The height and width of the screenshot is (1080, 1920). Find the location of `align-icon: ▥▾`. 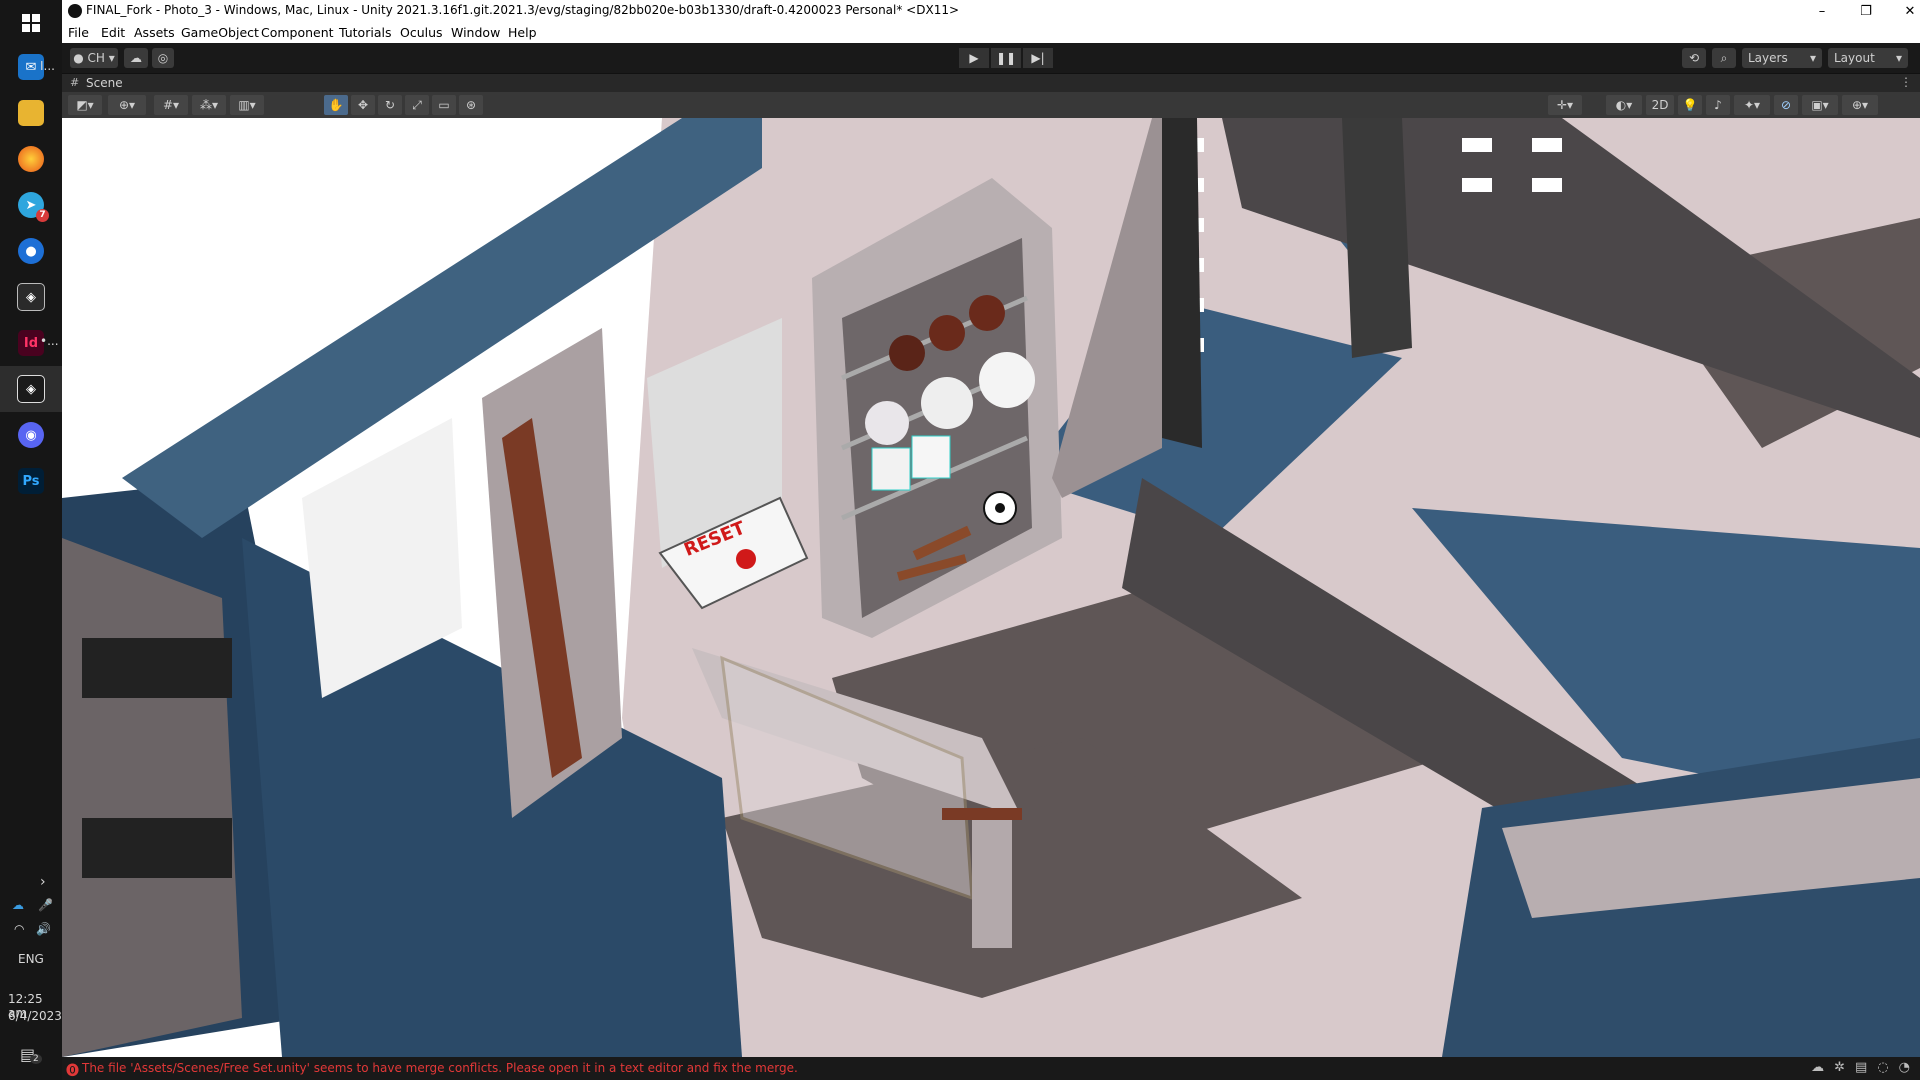

align-icon: ▥▾ is located at coordinates (247, 105).